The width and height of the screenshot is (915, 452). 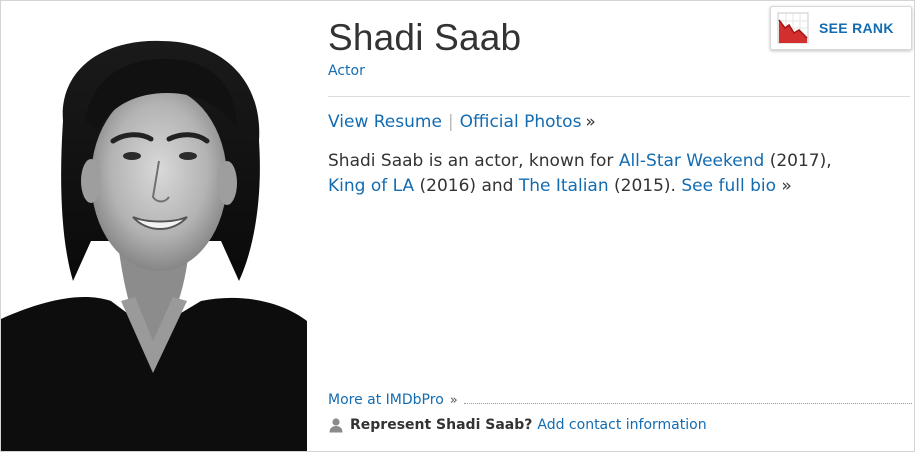 I want to click on see-rank-button: SEE RANK, so click(x=841, y=28).